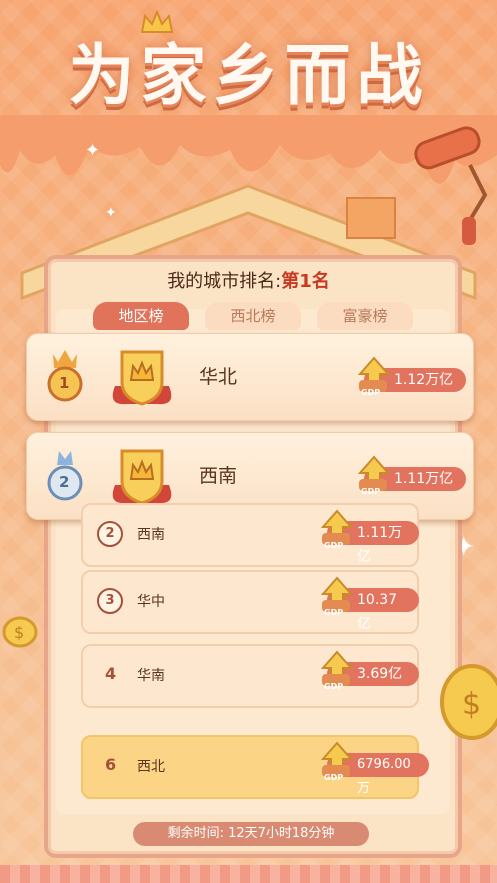  I want to click on medal-rank-number: 2, so click(64, 482).